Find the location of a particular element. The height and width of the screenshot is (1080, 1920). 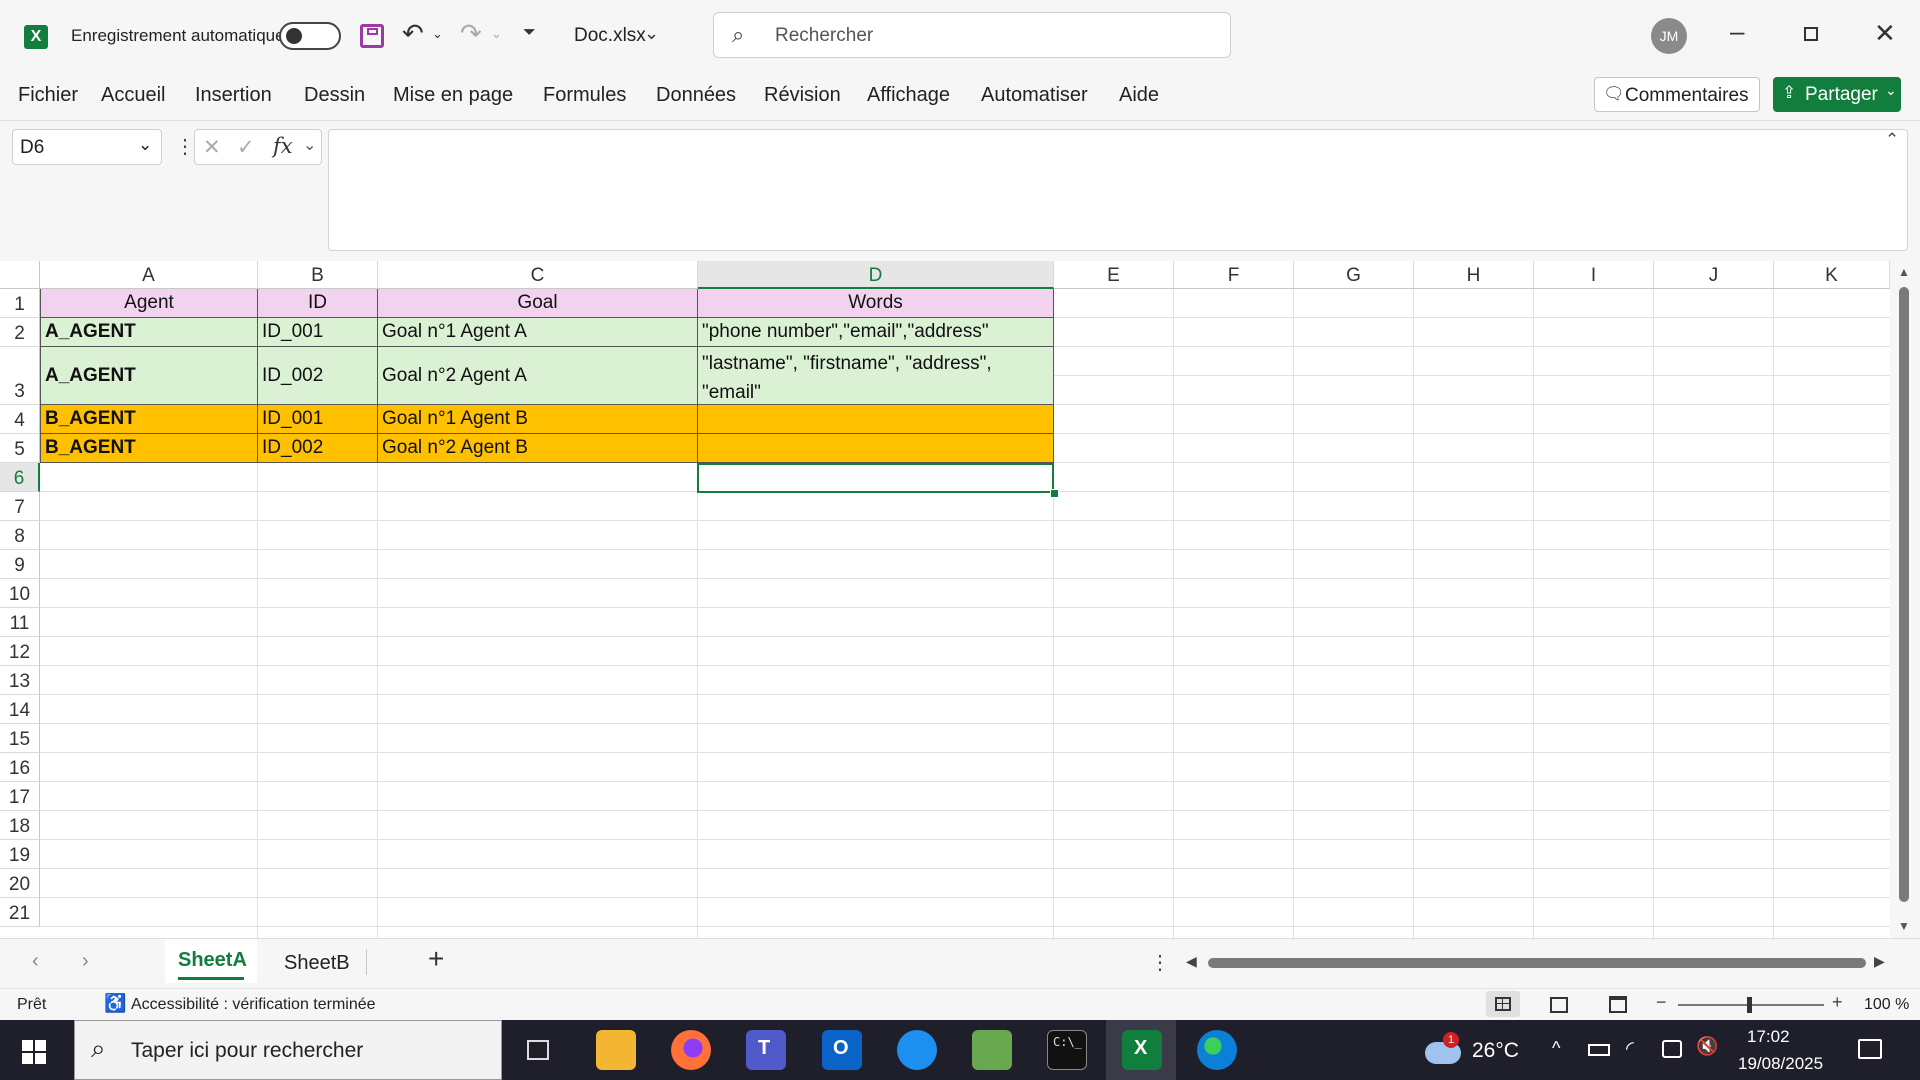

row-header: 2 is located at coordinates (20, 332).